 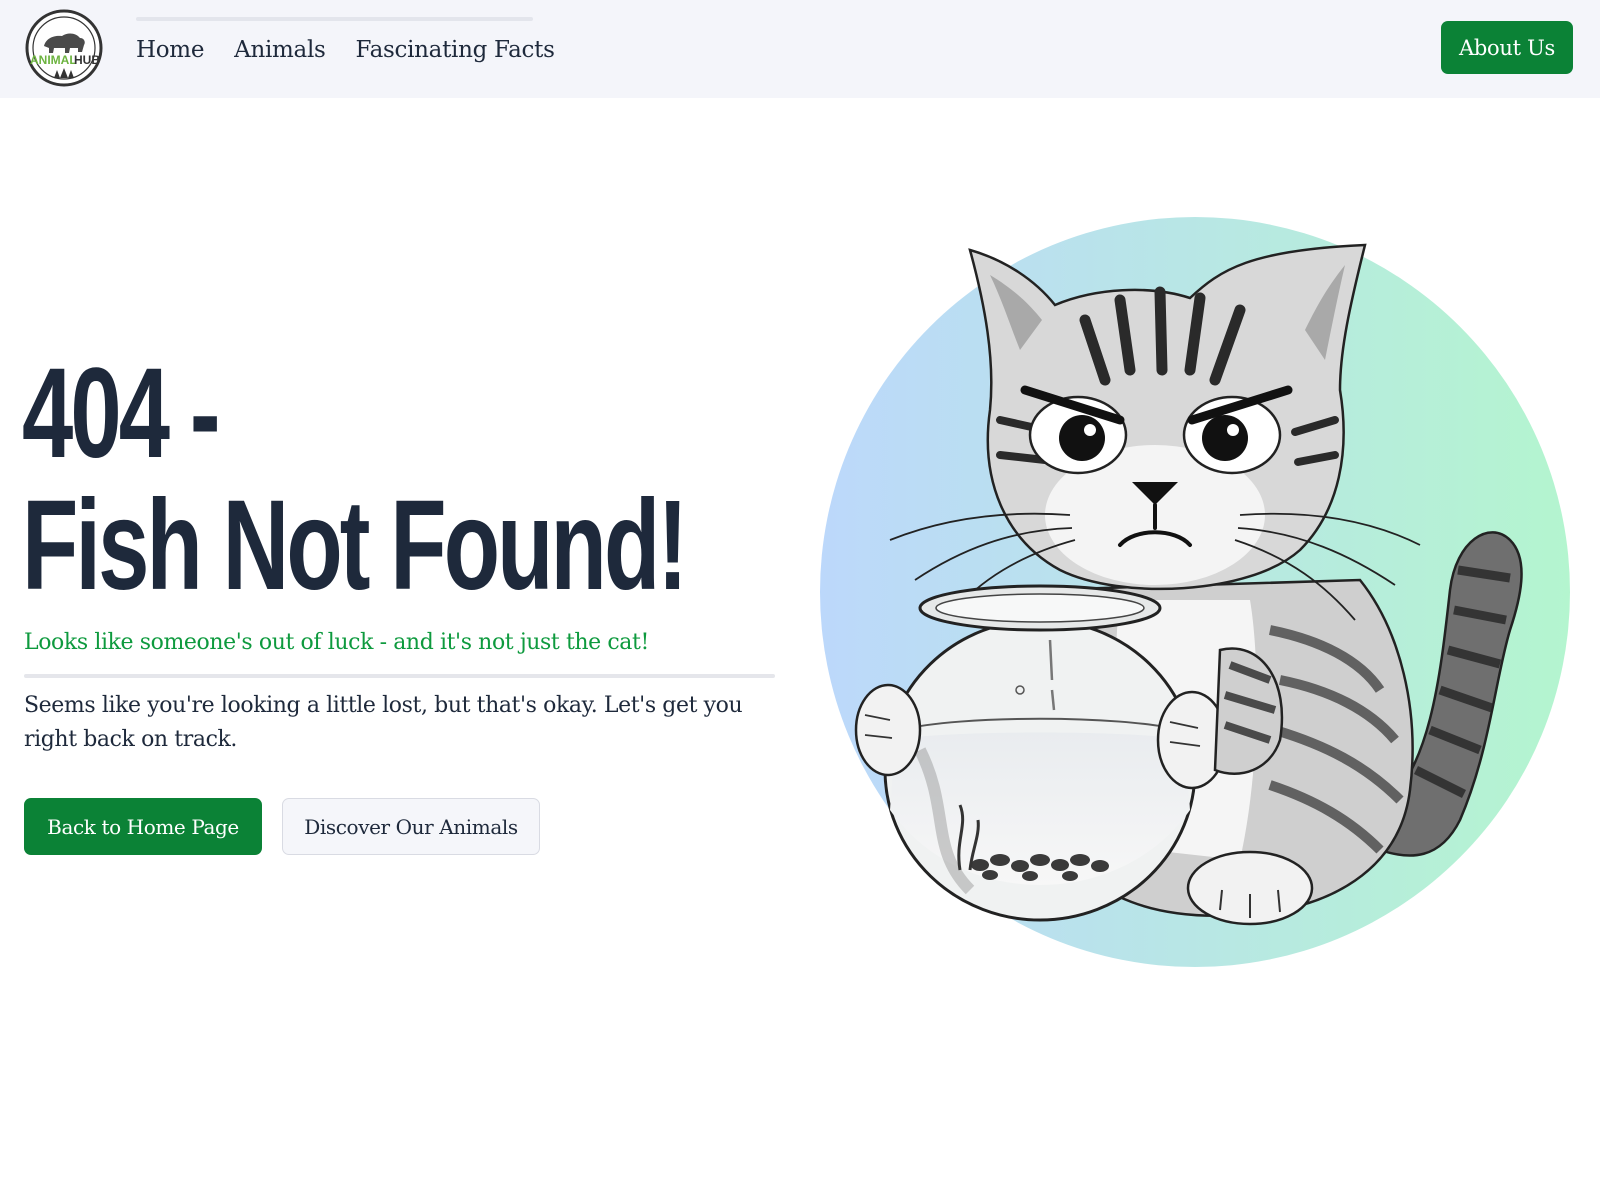 I want to click on title-line-fish-not-found: Fish Not Found!, so click(x=355, y=545).